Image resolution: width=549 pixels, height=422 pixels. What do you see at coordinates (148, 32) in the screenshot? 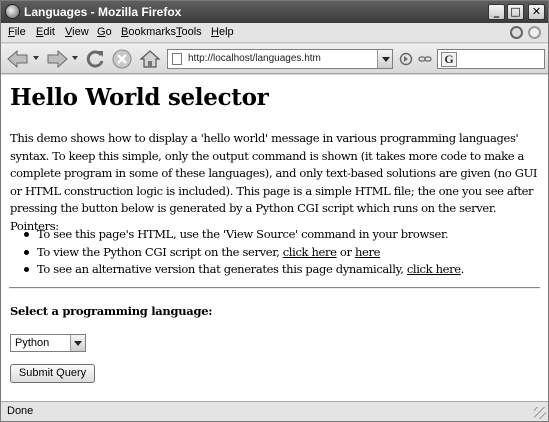
I see `menu-bookmarks: Bookmarks` at bounding box center [148, 32].